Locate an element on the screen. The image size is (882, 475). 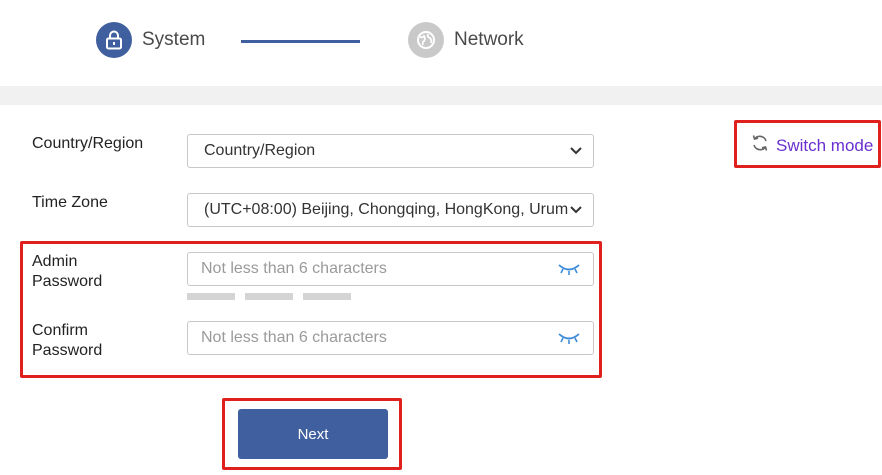
section-divider is located at coordinates (441, 95).